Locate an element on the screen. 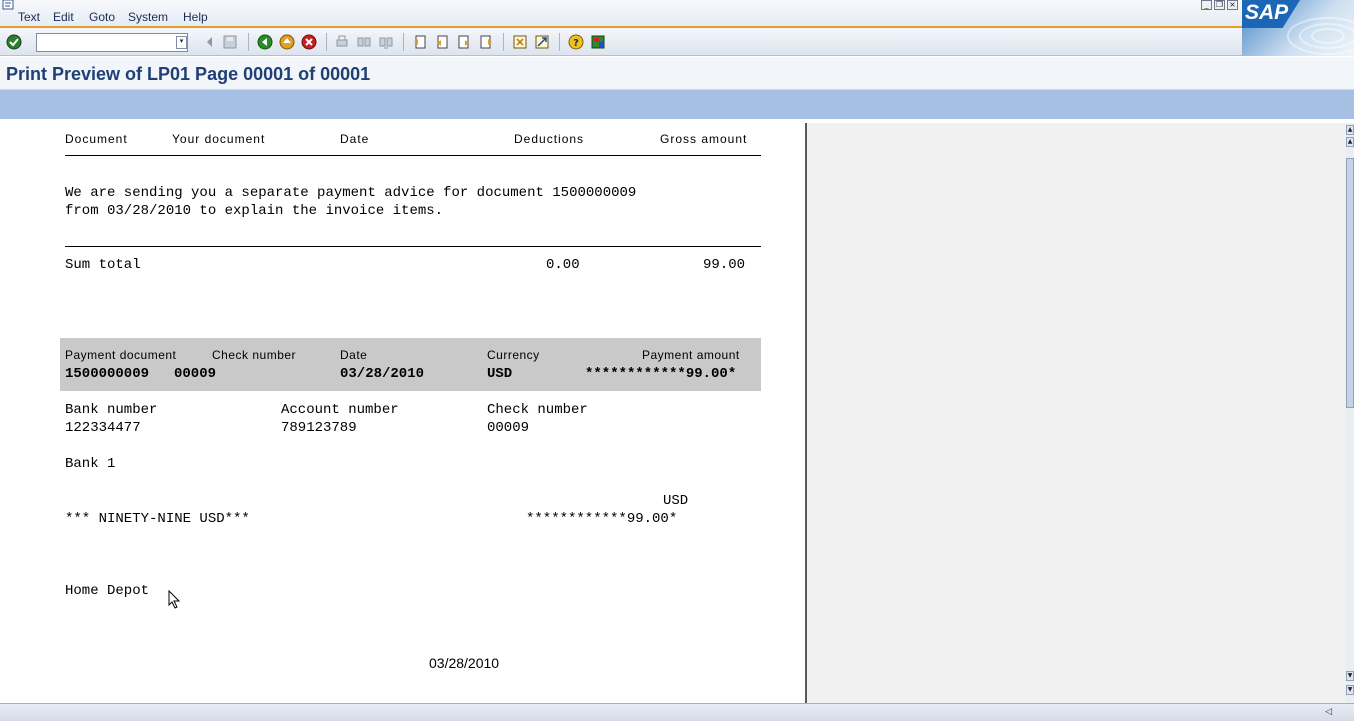 Image resolution: width=1354 pixels, height=721 pixels. col-date: Date is located at coordinates (355, 139).